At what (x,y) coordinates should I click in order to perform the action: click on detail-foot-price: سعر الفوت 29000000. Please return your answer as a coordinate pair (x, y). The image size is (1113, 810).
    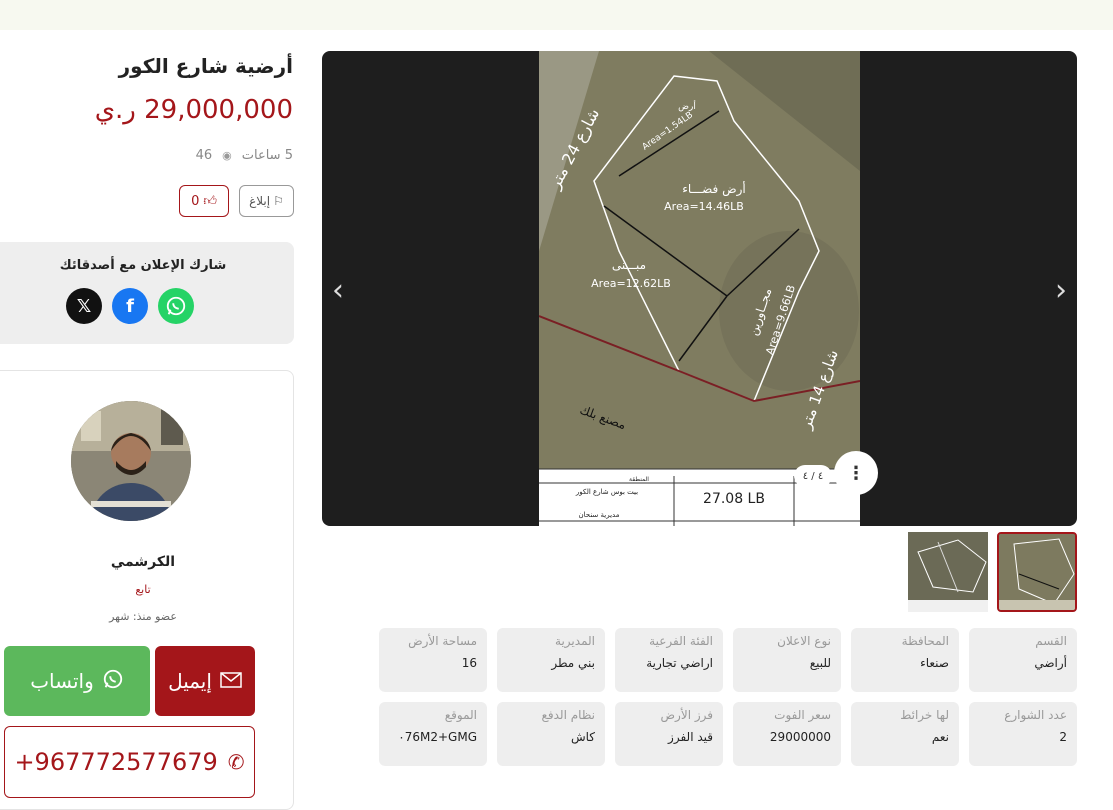
    Looking at the image, I should click on (787, 734).